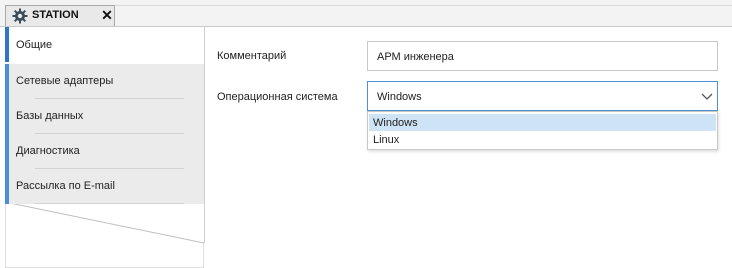 The image size is (732, 268). What do you see at coordinates (104, 44) in the screenshot?
I see `sidebar-item-general: Общие` at bounding box center [104, 44].